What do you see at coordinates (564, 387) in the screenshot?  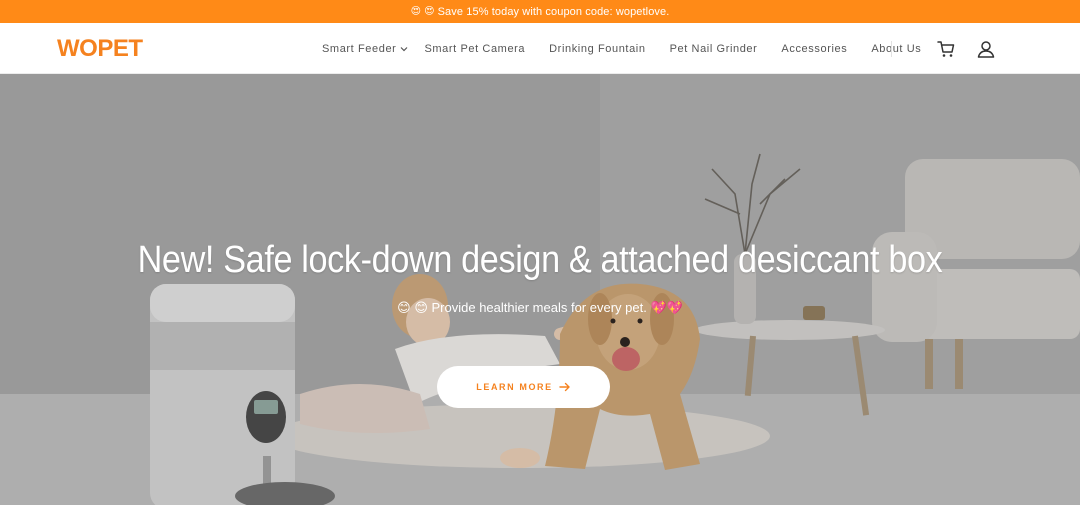 I see `arrow-right-icon` at bounding box center [564, 387].